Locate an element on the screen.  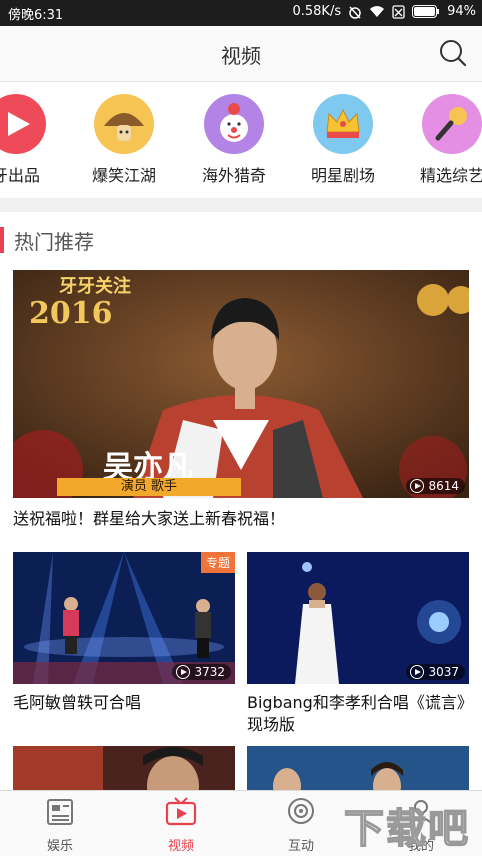
video-caption: 毛阿敏曾轶可合唱 is located at coordinates (124, 703).